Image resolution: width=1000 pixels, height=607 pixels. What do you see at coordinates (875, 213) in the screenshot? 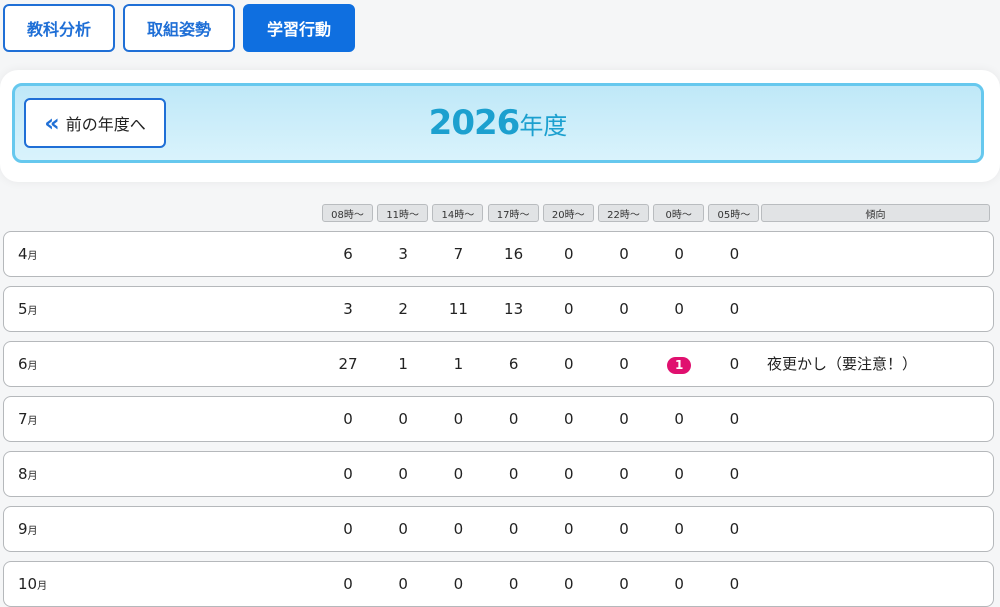
I see `column-header-trend: 傾向` at bounding box center [875, 213].